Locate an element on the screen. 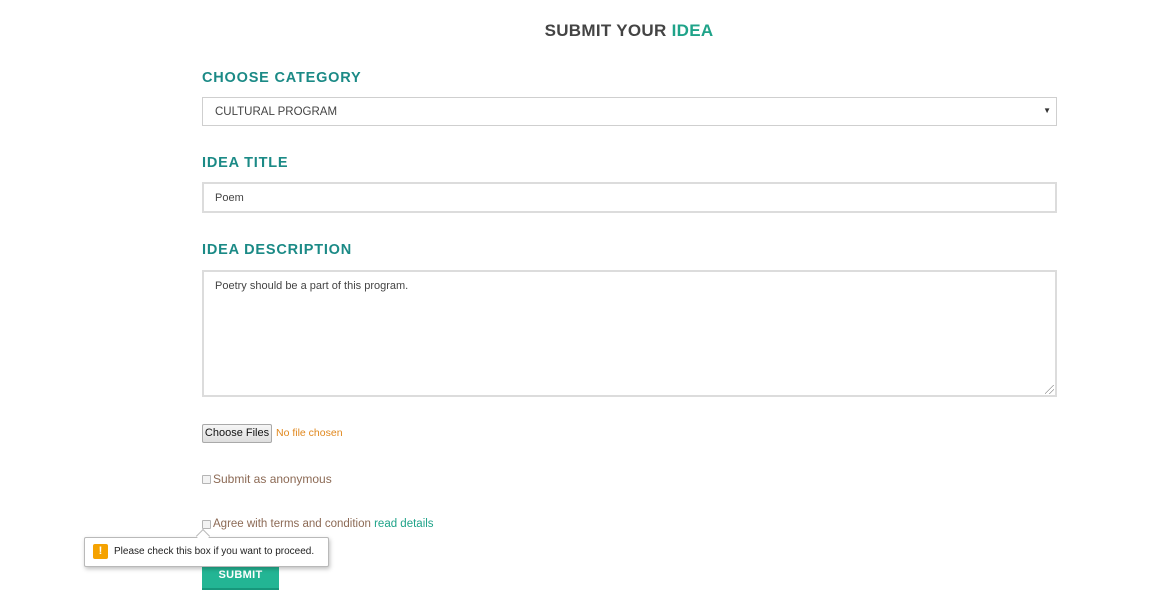  page-title-accent: IDEA is located at coordinates (692, 30).